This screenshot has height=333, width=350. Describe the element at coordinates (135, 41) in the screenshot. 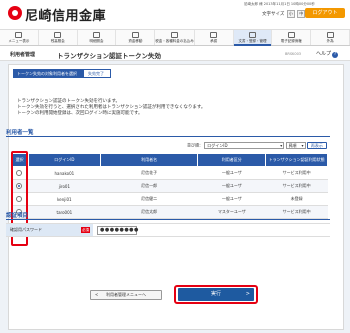

I see `nav-label: 資金移動` at that location.